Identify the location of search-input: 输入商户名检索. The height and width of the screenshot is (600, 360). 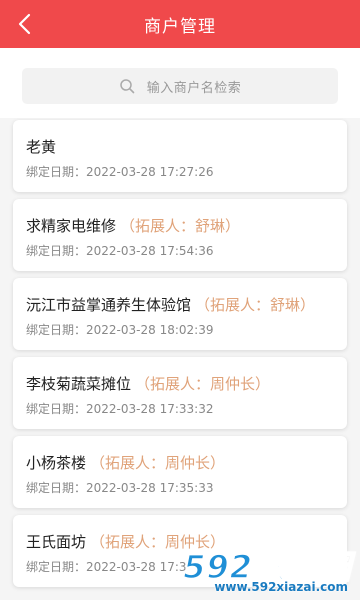
(180, 86).